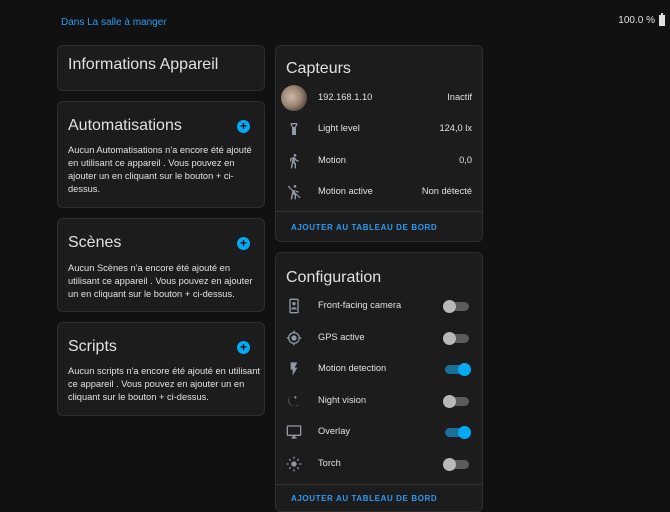  What do you see at coordinates (379, 464) in the screenshot?
I see `config-row-torch: Torch` at bounding box center [379, 464].